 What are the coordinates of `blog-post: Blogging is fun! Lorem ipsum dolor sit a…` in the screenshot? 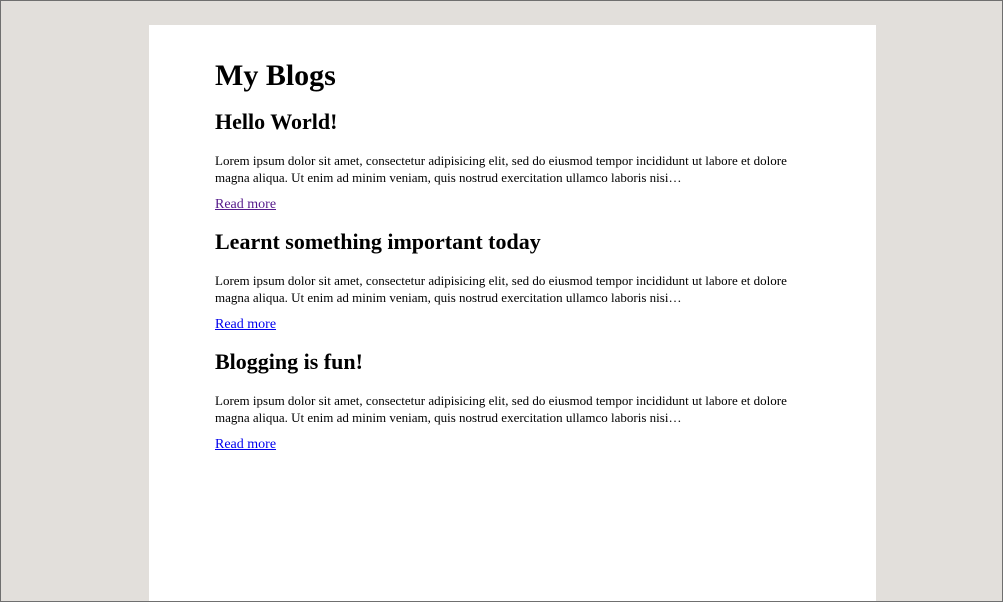 It's located at (515, 408).